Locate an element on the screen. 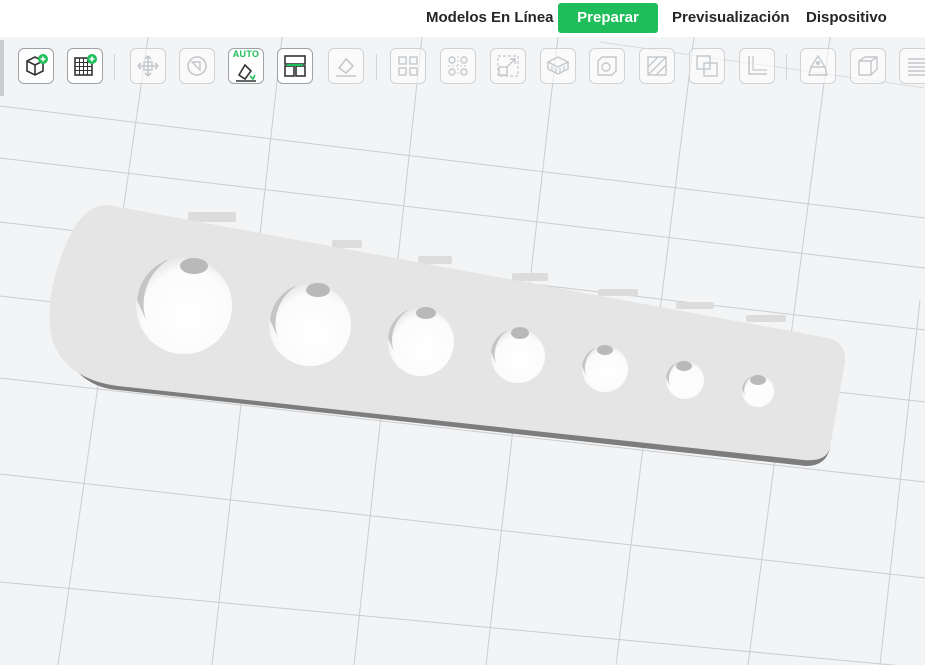  measure-icon is located at coordinates (757, 65).